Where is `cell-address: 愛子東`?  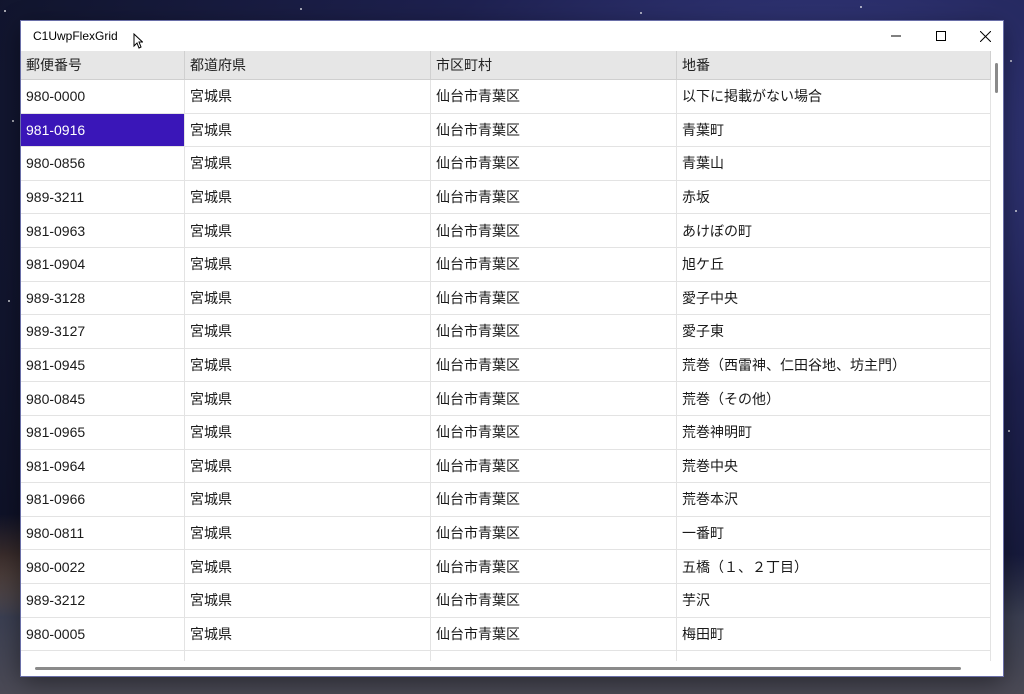 cell-address: 愛子東 is located at coordinates (834, 331).